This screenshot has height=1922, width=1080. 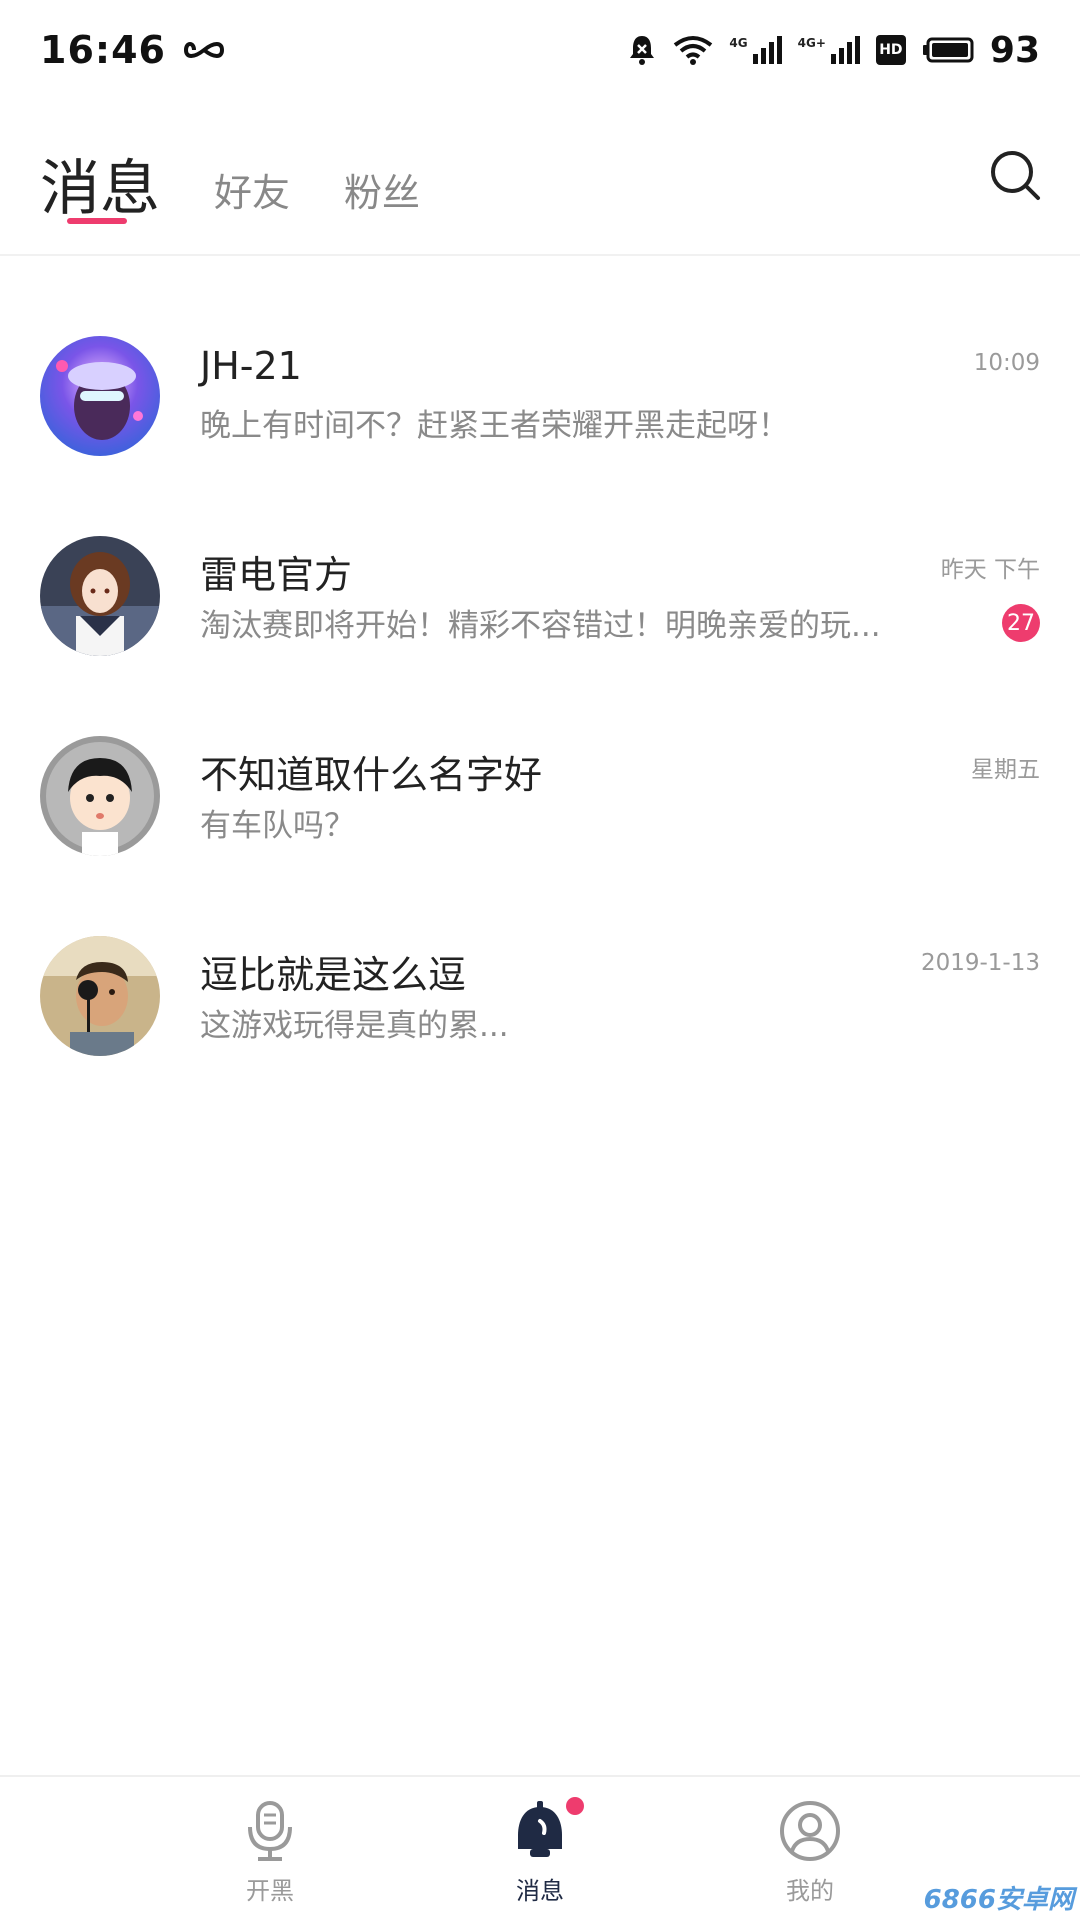 I want to click on wifi-icon, so click(x=693, y=50).